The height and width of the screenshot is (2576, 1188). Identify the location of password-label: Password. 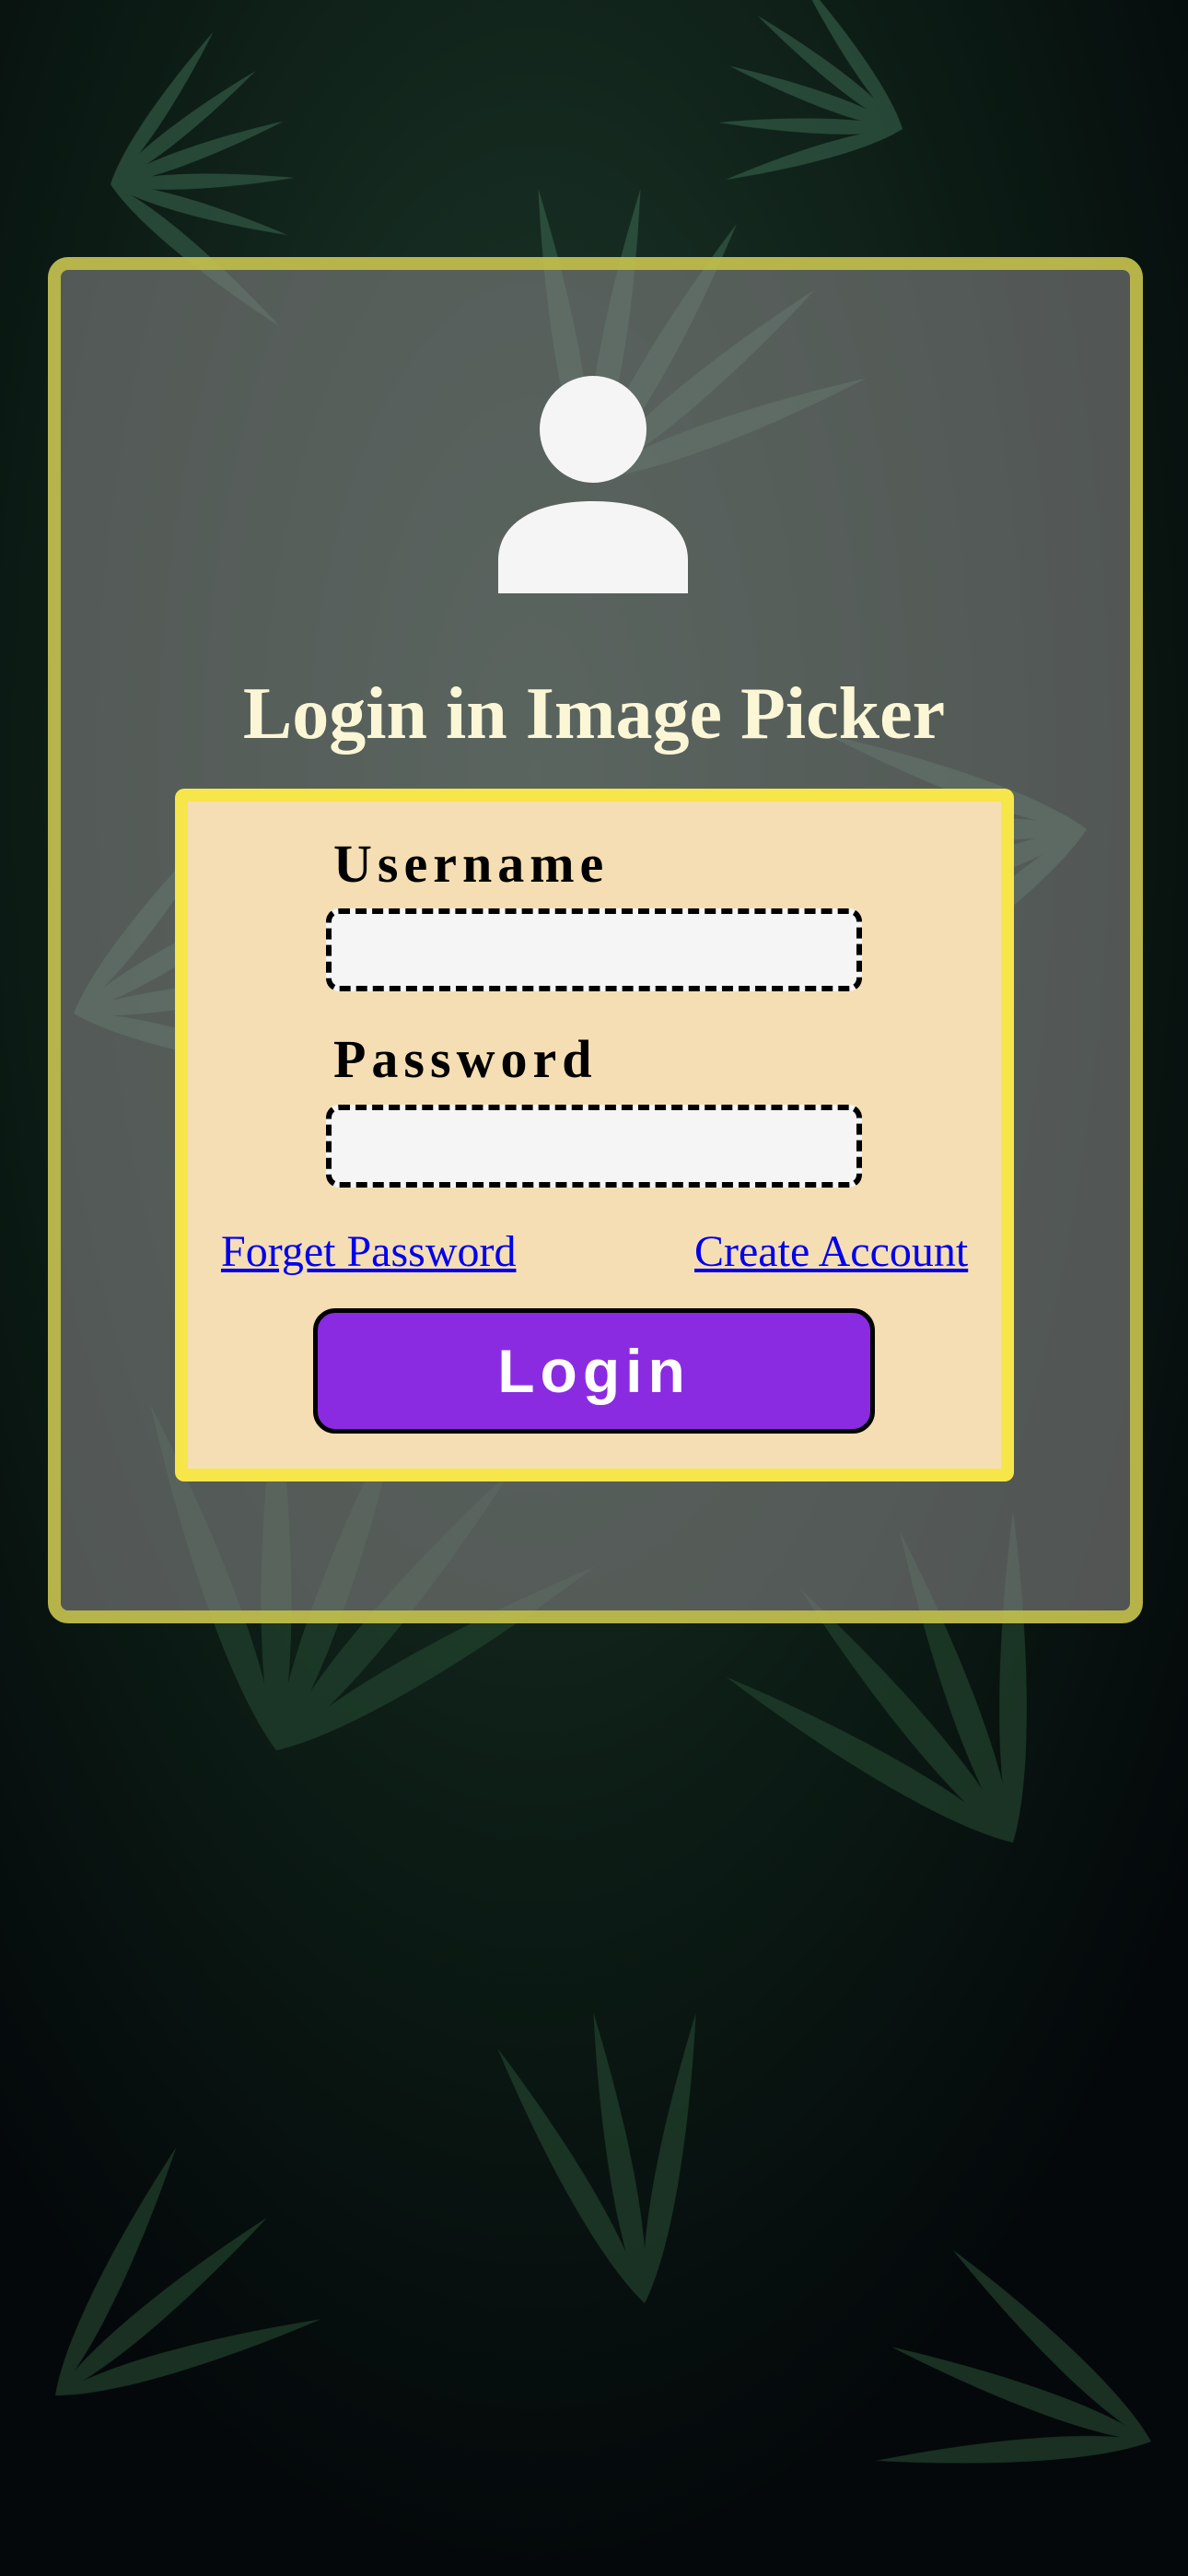
(465, 1059).